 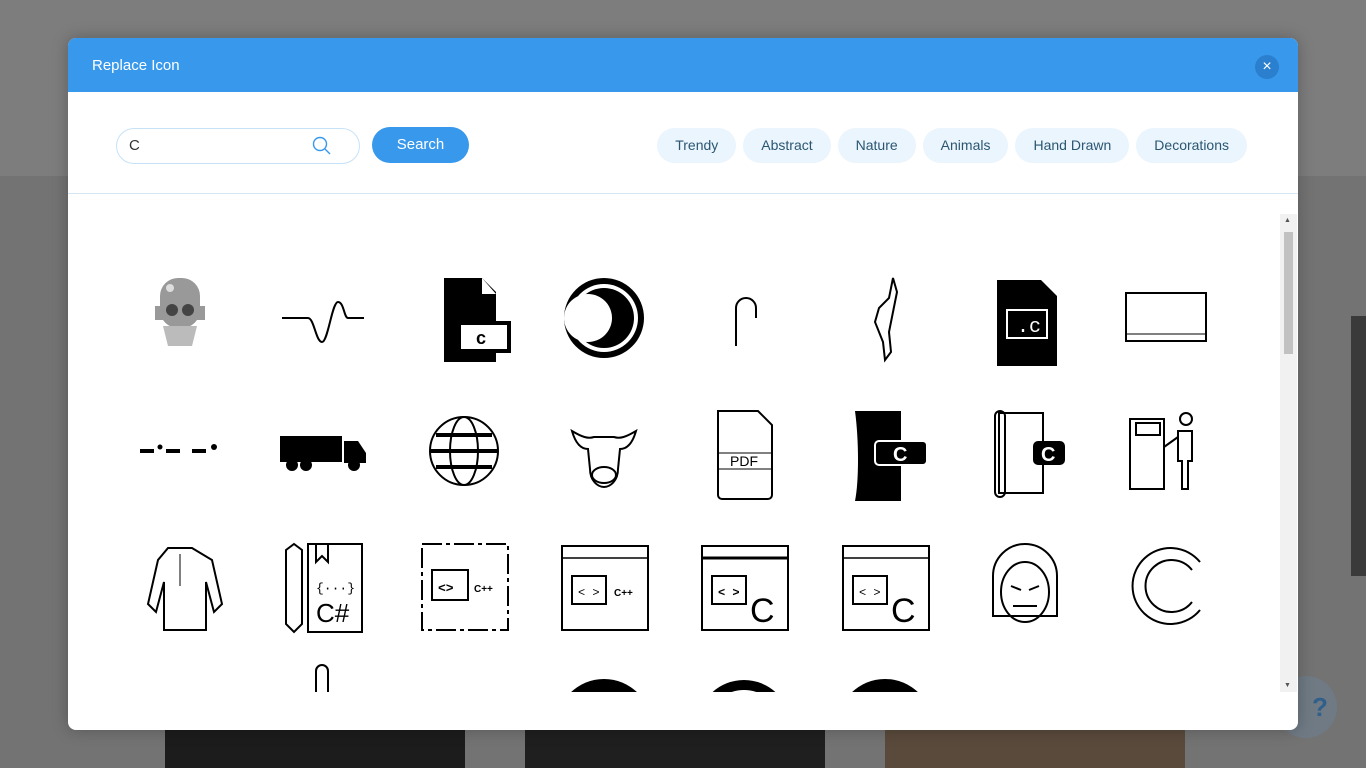 I want to click on long-shirt-icon, so click(x=185, y=589).